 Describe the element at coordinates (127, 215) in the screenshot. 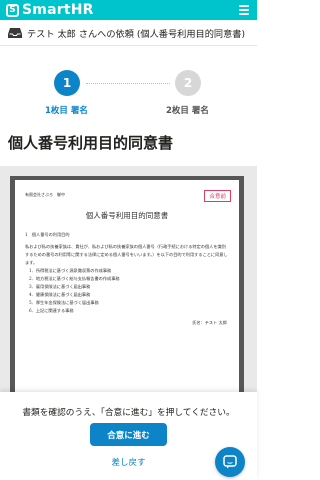

I see `document-title: 個人番号利用目的同意書` at that location.